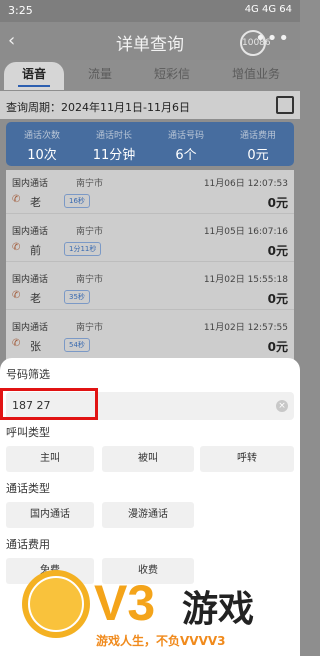 Image resolution: width=320 pixels, height=656 pixels. What do you see at coordinates (268, 9) in the screenshot?
I see `status-icons: 4G 4G 64` at bounding box center [268, 9].